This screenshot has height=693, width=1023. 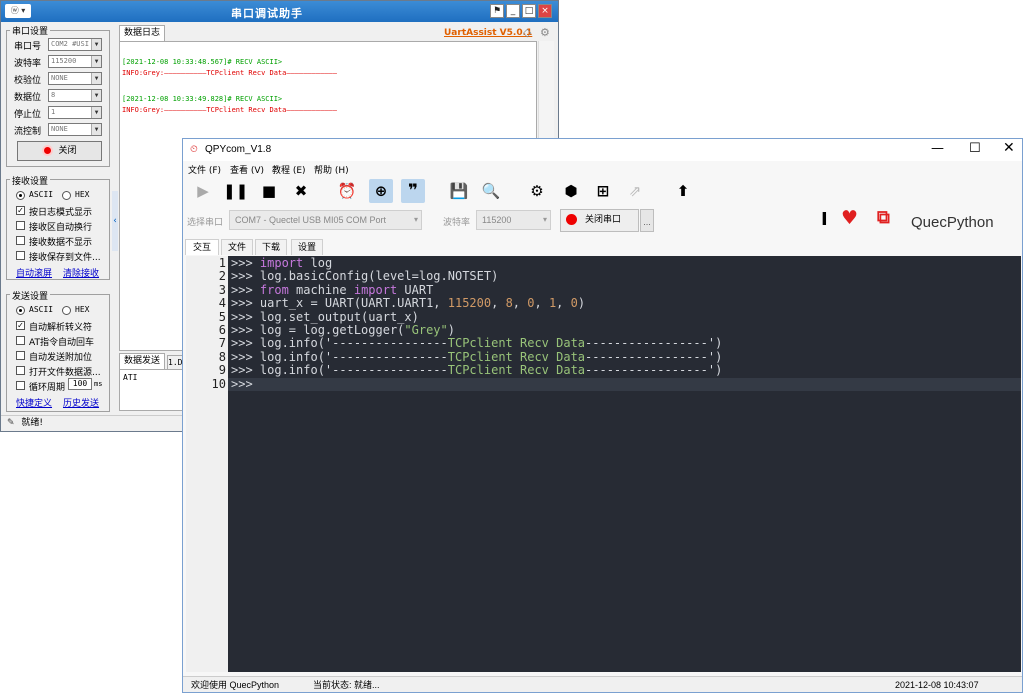 I want to click on status-text: 就绪!, so click(x=32, y=423).